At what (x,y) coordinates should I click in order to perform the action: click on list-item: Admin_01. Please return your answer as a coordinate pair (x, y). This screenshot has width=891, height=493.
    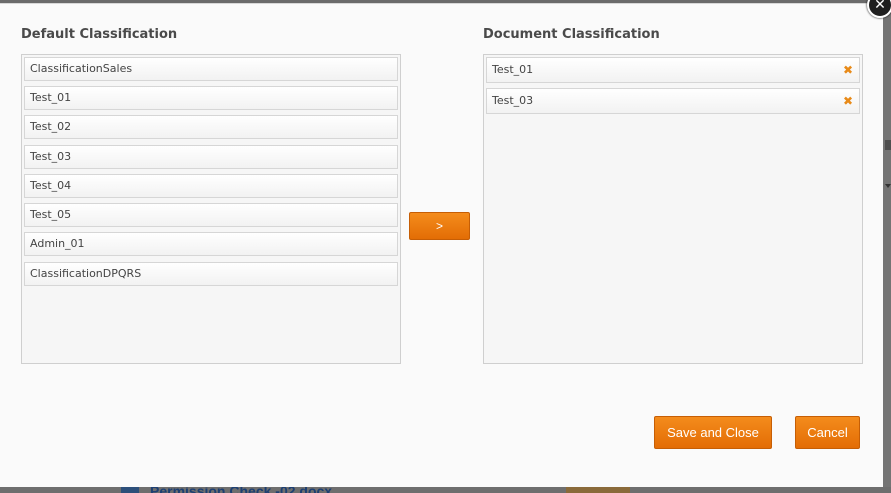
    Looking at the image, I should click on (211, 244).